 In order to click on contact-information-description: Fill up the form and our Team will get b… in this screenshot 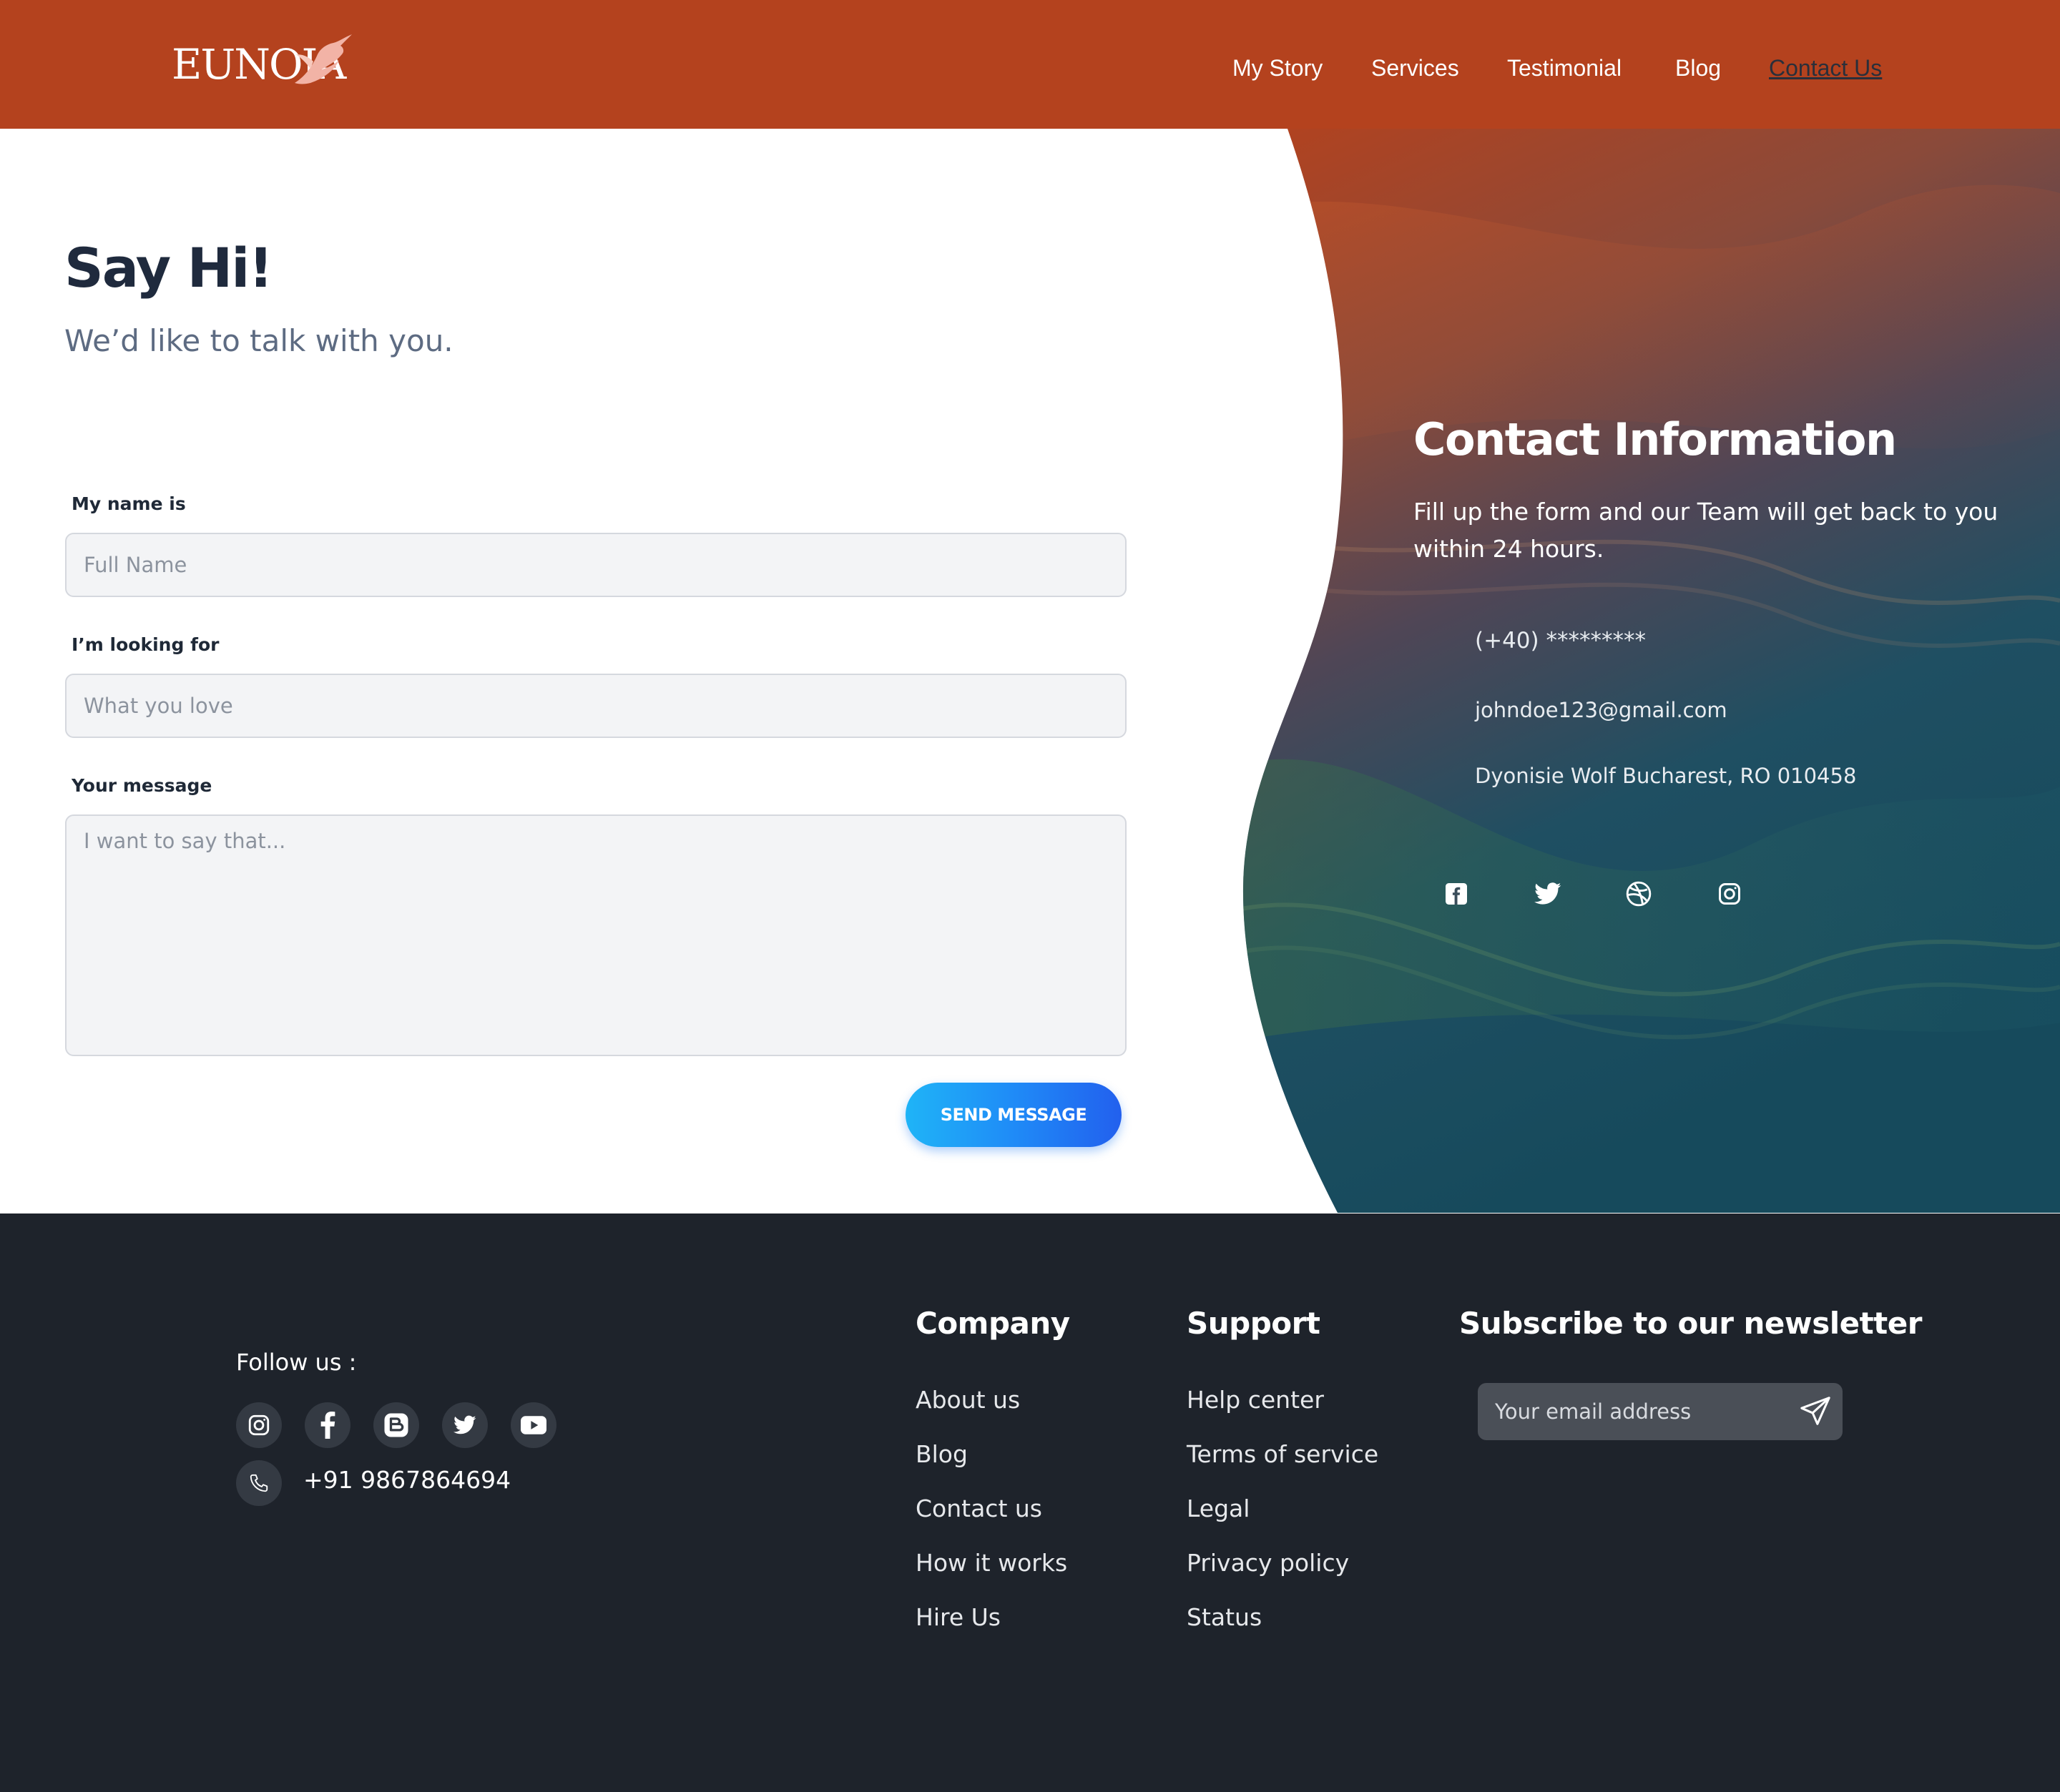, I will do `click(1706, 530)`.